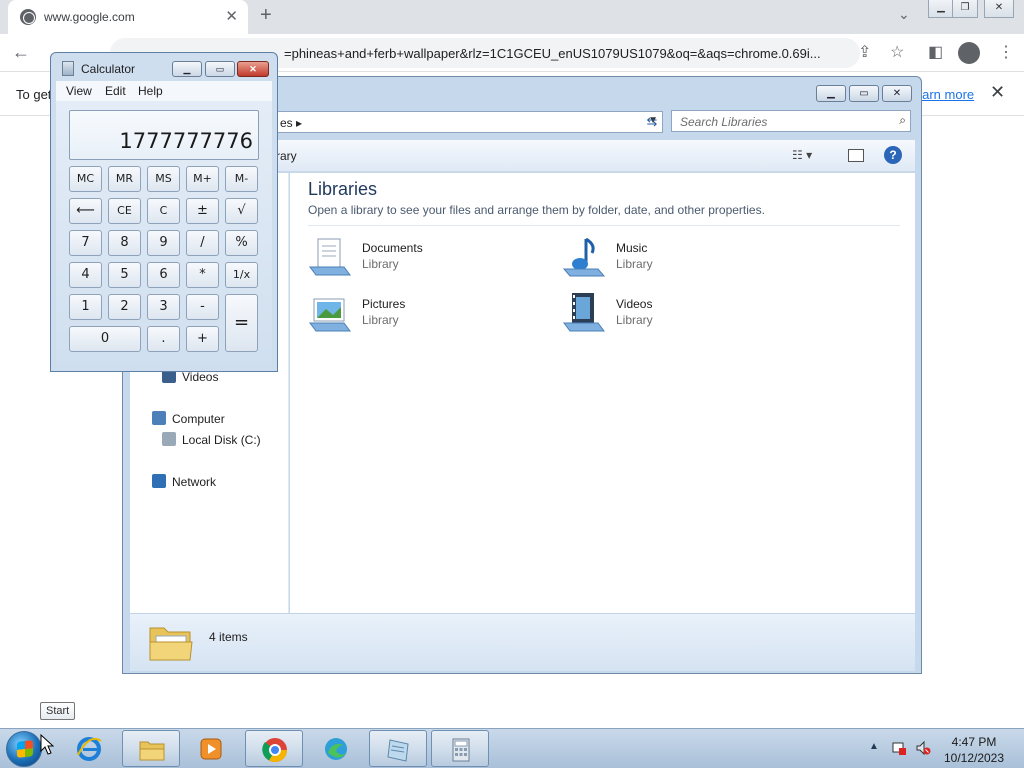 Image resolution: width=1024 pixels, height=768 pixels. What do you see at coordinates (202, 211) in the screenshot?
I see `negate-button: ±` at bounding box center [202, 211].